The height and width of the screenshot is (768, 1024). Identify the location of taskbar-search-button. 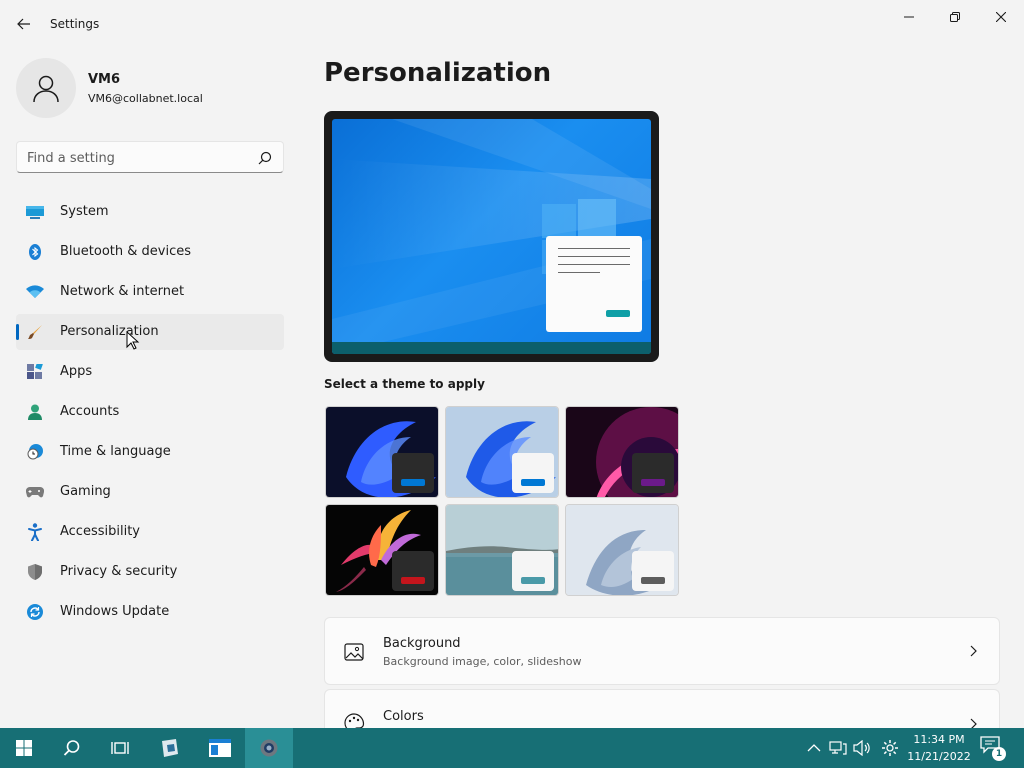
(72, 748).